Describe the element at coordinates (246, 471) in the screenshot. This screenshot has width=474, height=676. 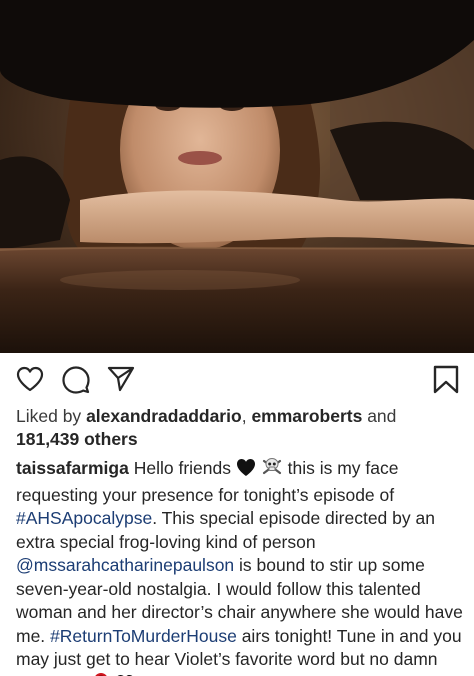
I see `black-heart-icon` at that location.